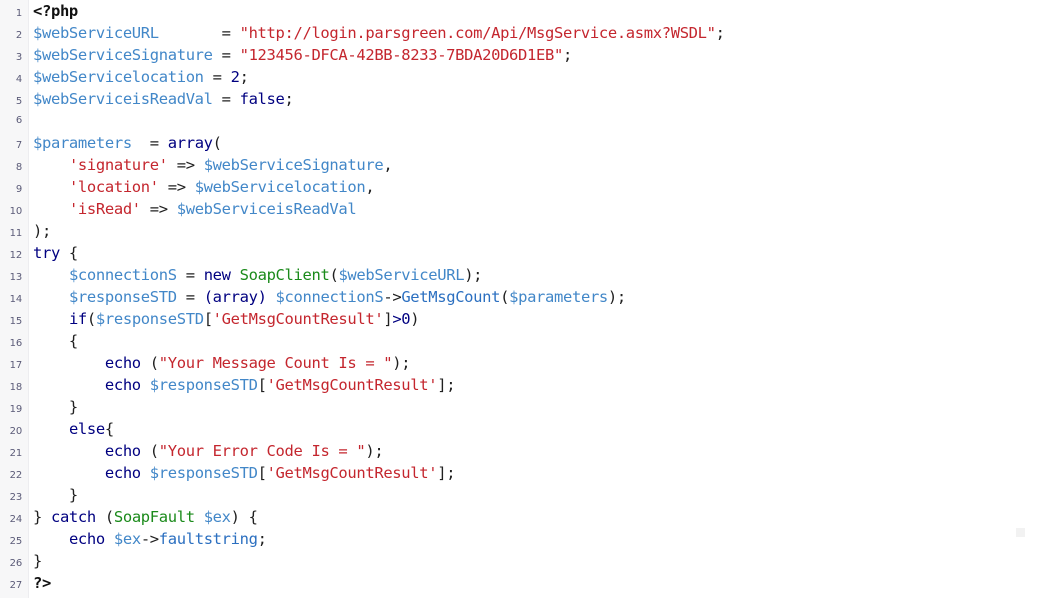  I want to click on code-line-content: 'location' => $webServicelocation,, so click(534, 187).